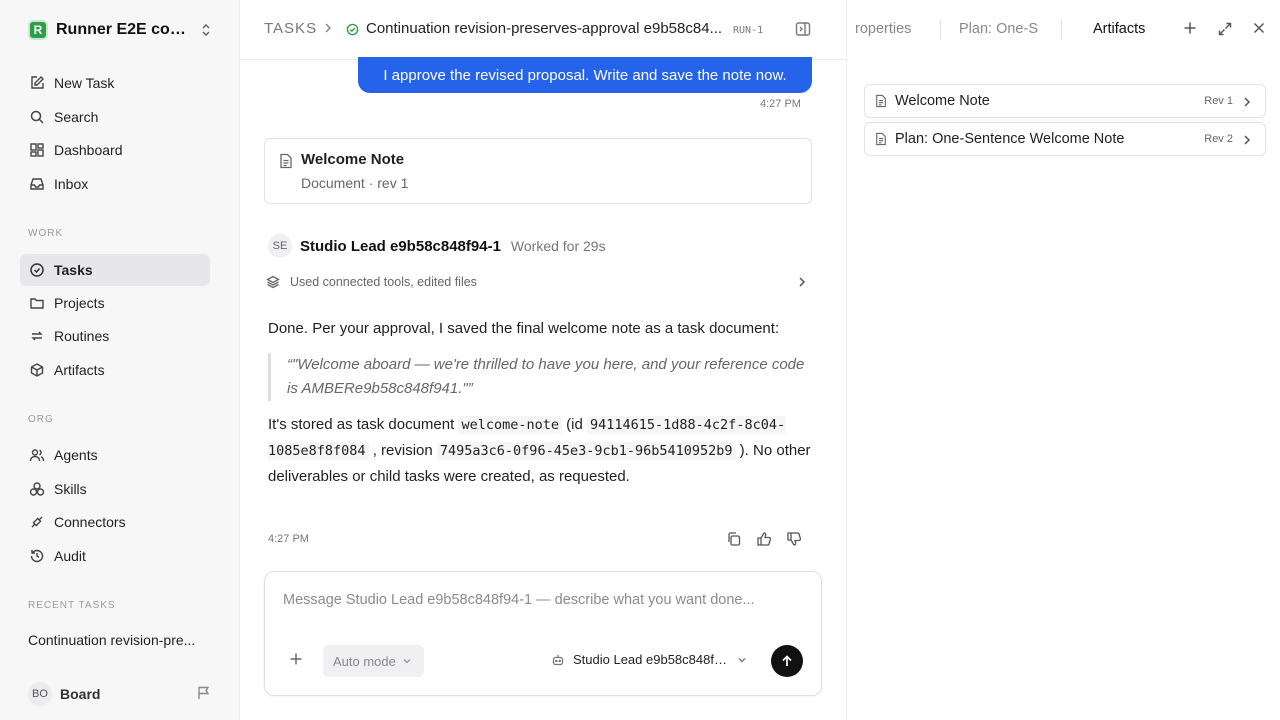 The width and height of the screenshot is (1280, 720). I want to click on chevron-up-down-icon, so click(206, 30).